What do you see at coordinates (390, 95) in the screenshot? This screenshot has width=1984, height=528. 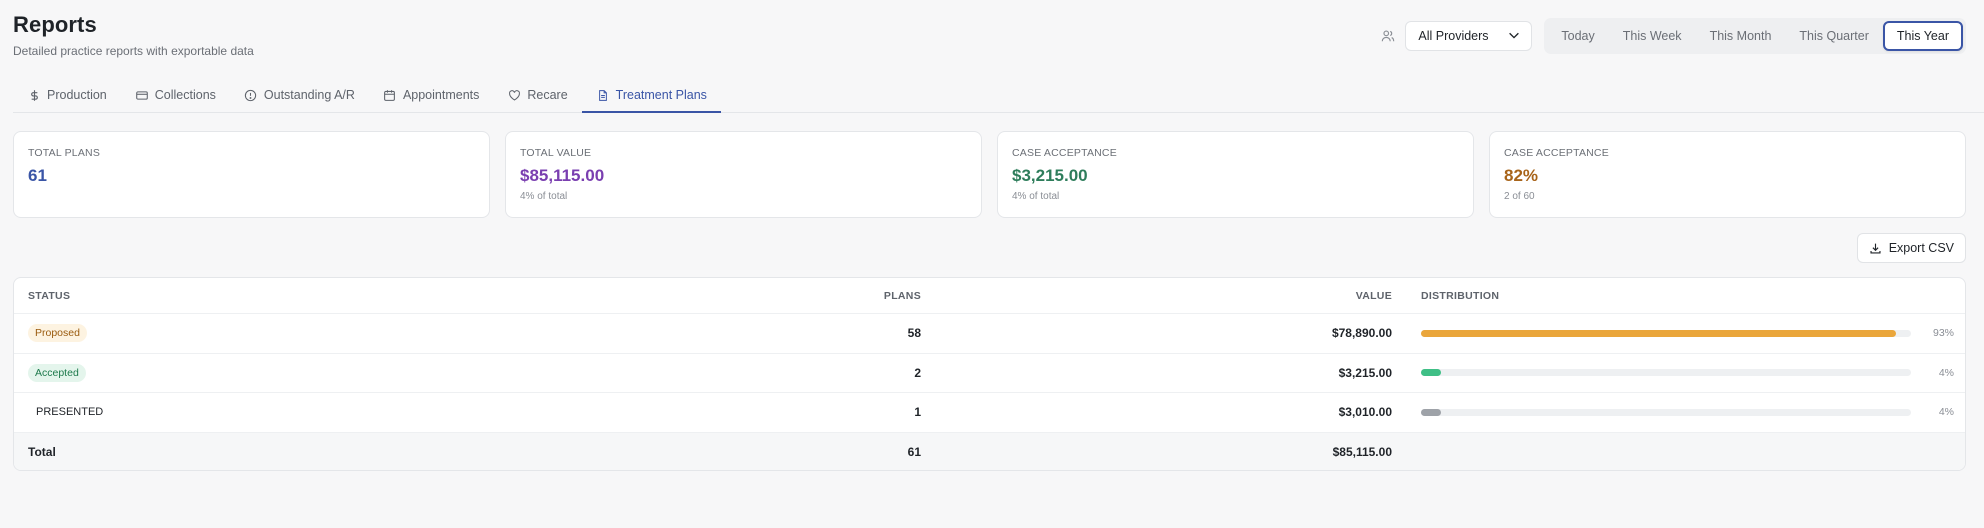 I see `calendar-icon` at bounding box center [390, 95].